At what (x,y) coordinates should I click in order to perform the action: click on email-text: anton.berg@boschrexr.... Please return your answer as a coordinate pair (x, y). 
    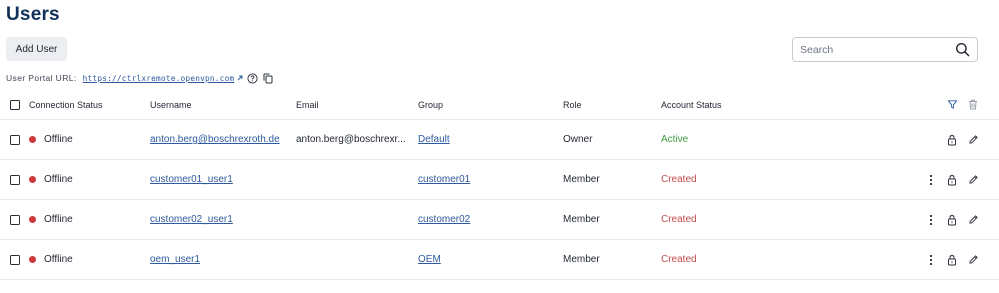
    Looking at the image, I should click on (351, 139).